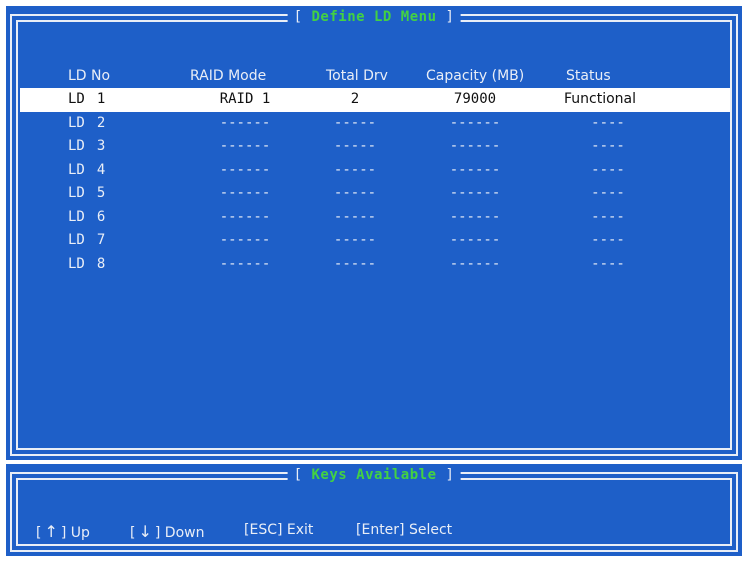 The width and height of the screenshot is (748, 562). Describe the element at coordinates (450, 475) in the screenshot. I see `keys-bracket-right: ]` at that location.